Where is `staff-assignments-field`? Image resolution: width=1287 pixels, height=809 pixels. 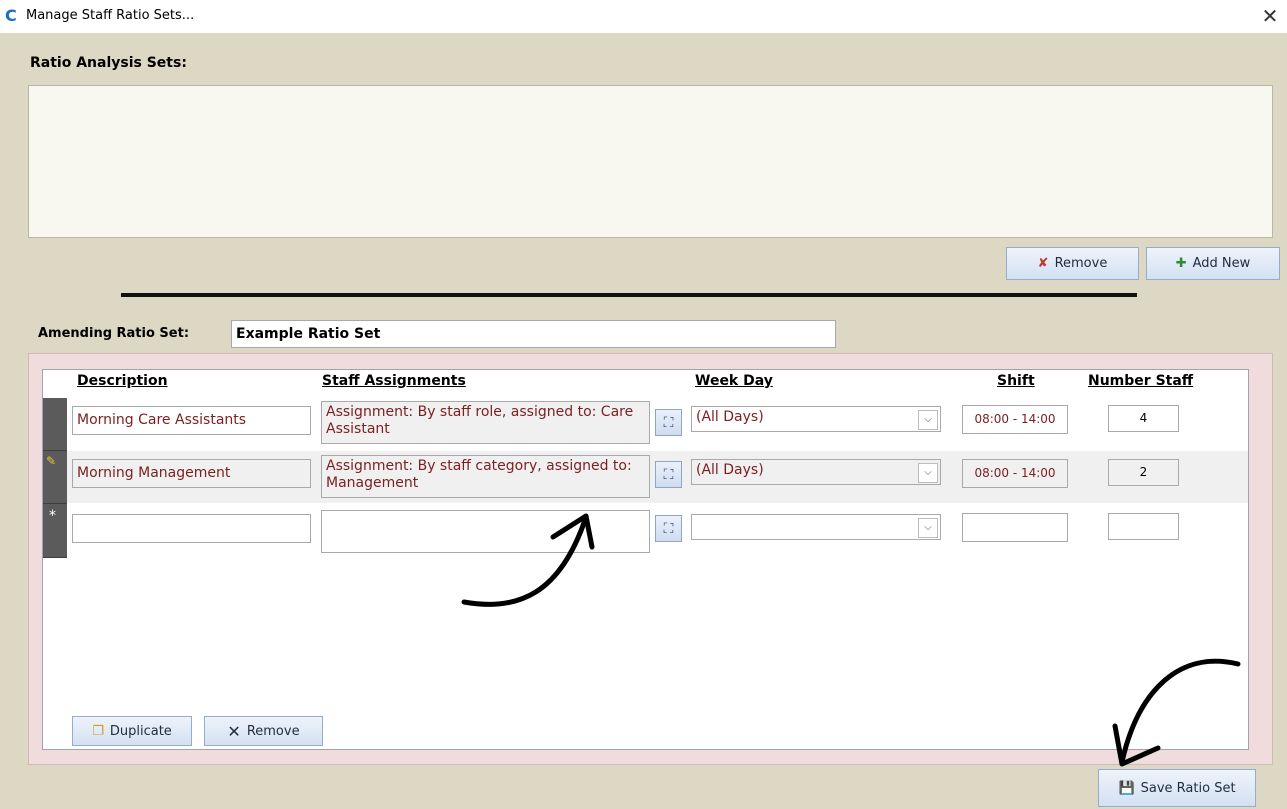 staff-assignments-field is located at coordinates (485, 531).